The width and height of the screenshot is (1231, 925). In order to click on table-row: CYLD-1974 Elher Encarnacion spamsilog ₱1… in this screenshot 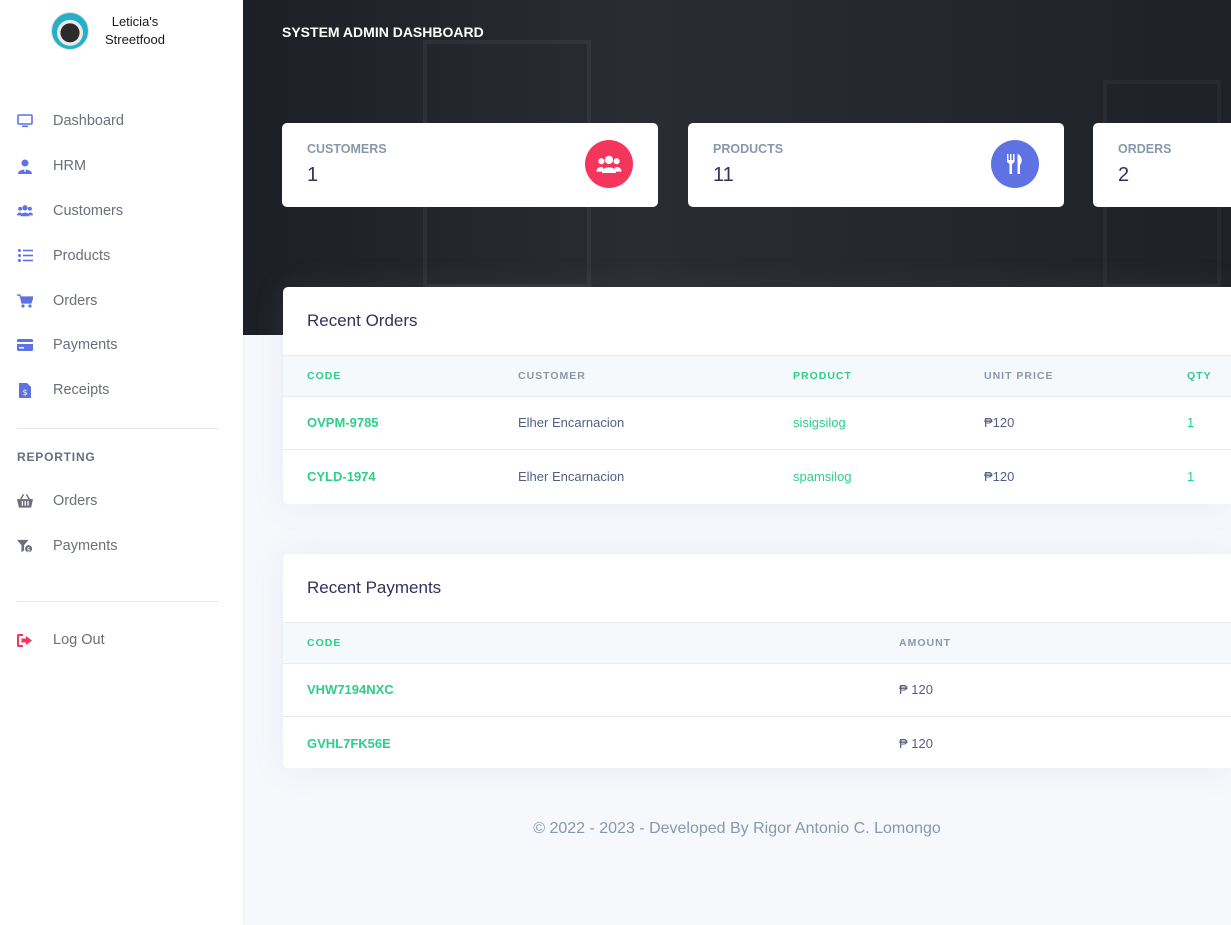, I will do `click(757, 476)`.